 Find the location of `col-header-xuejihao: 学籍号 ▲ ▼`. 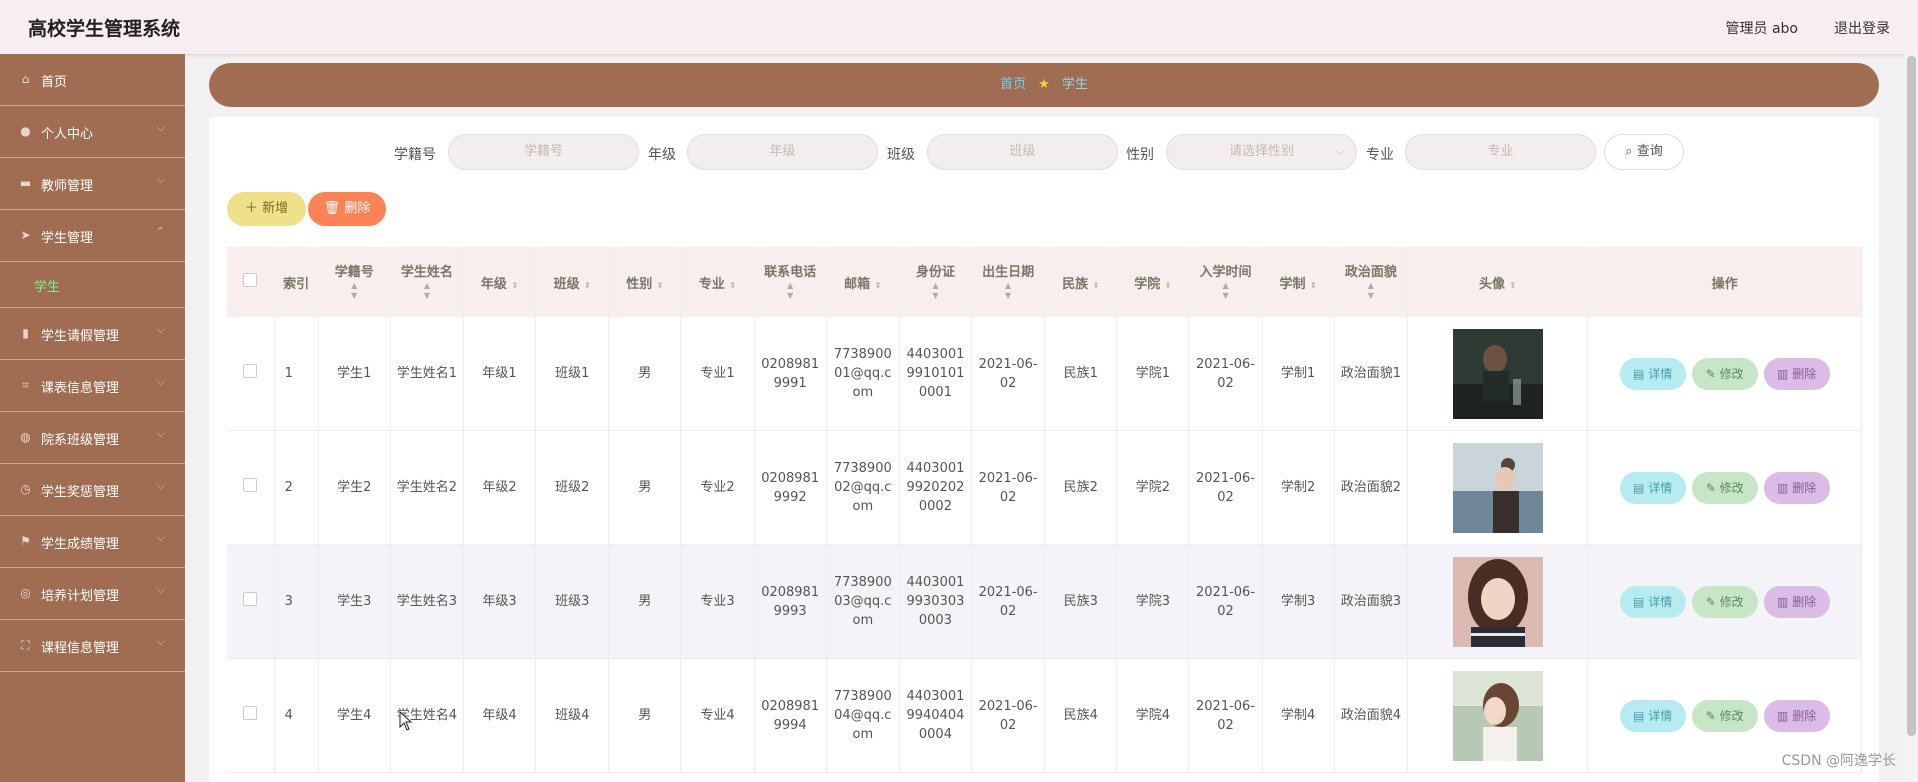

col-header-xuejihao: 学籍号 ▲ ▼ is located at coordinates (354, 282).